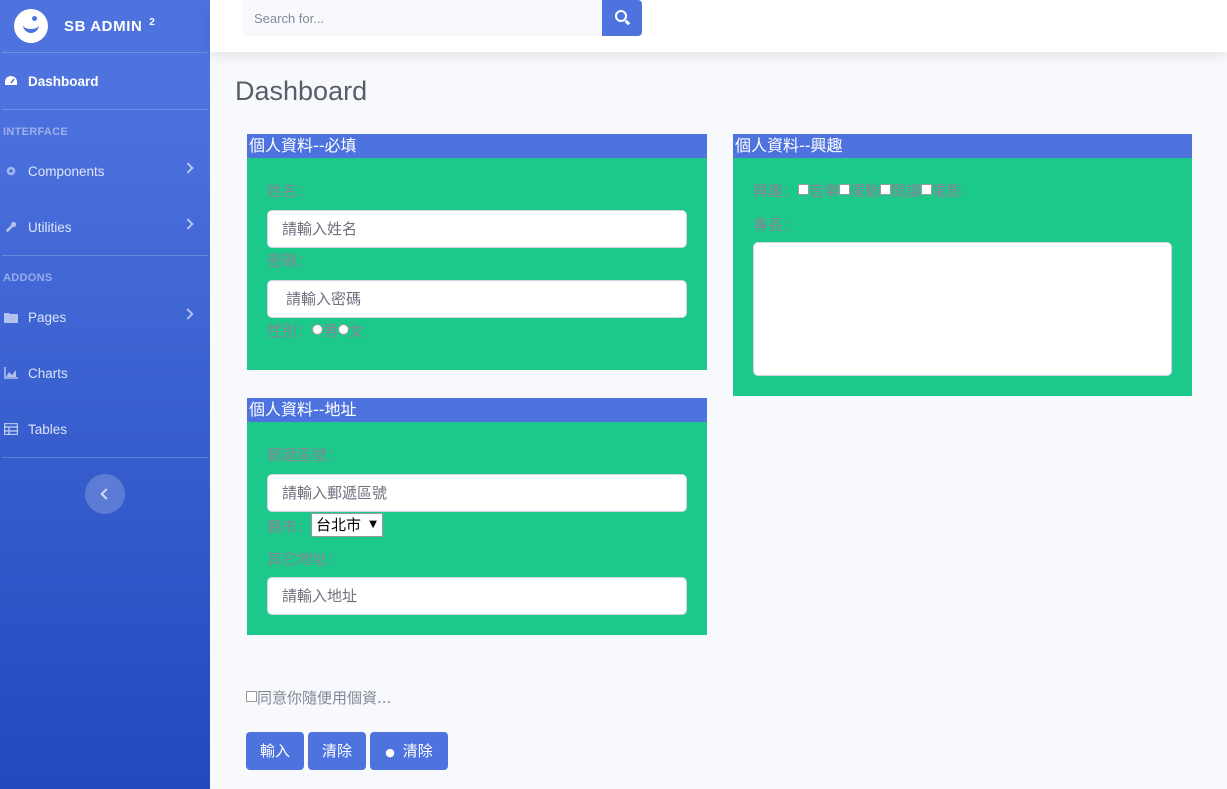 The width and height of the screenshot is (1227, 789). I want to click on specialty-textarea, so click(962, 309).